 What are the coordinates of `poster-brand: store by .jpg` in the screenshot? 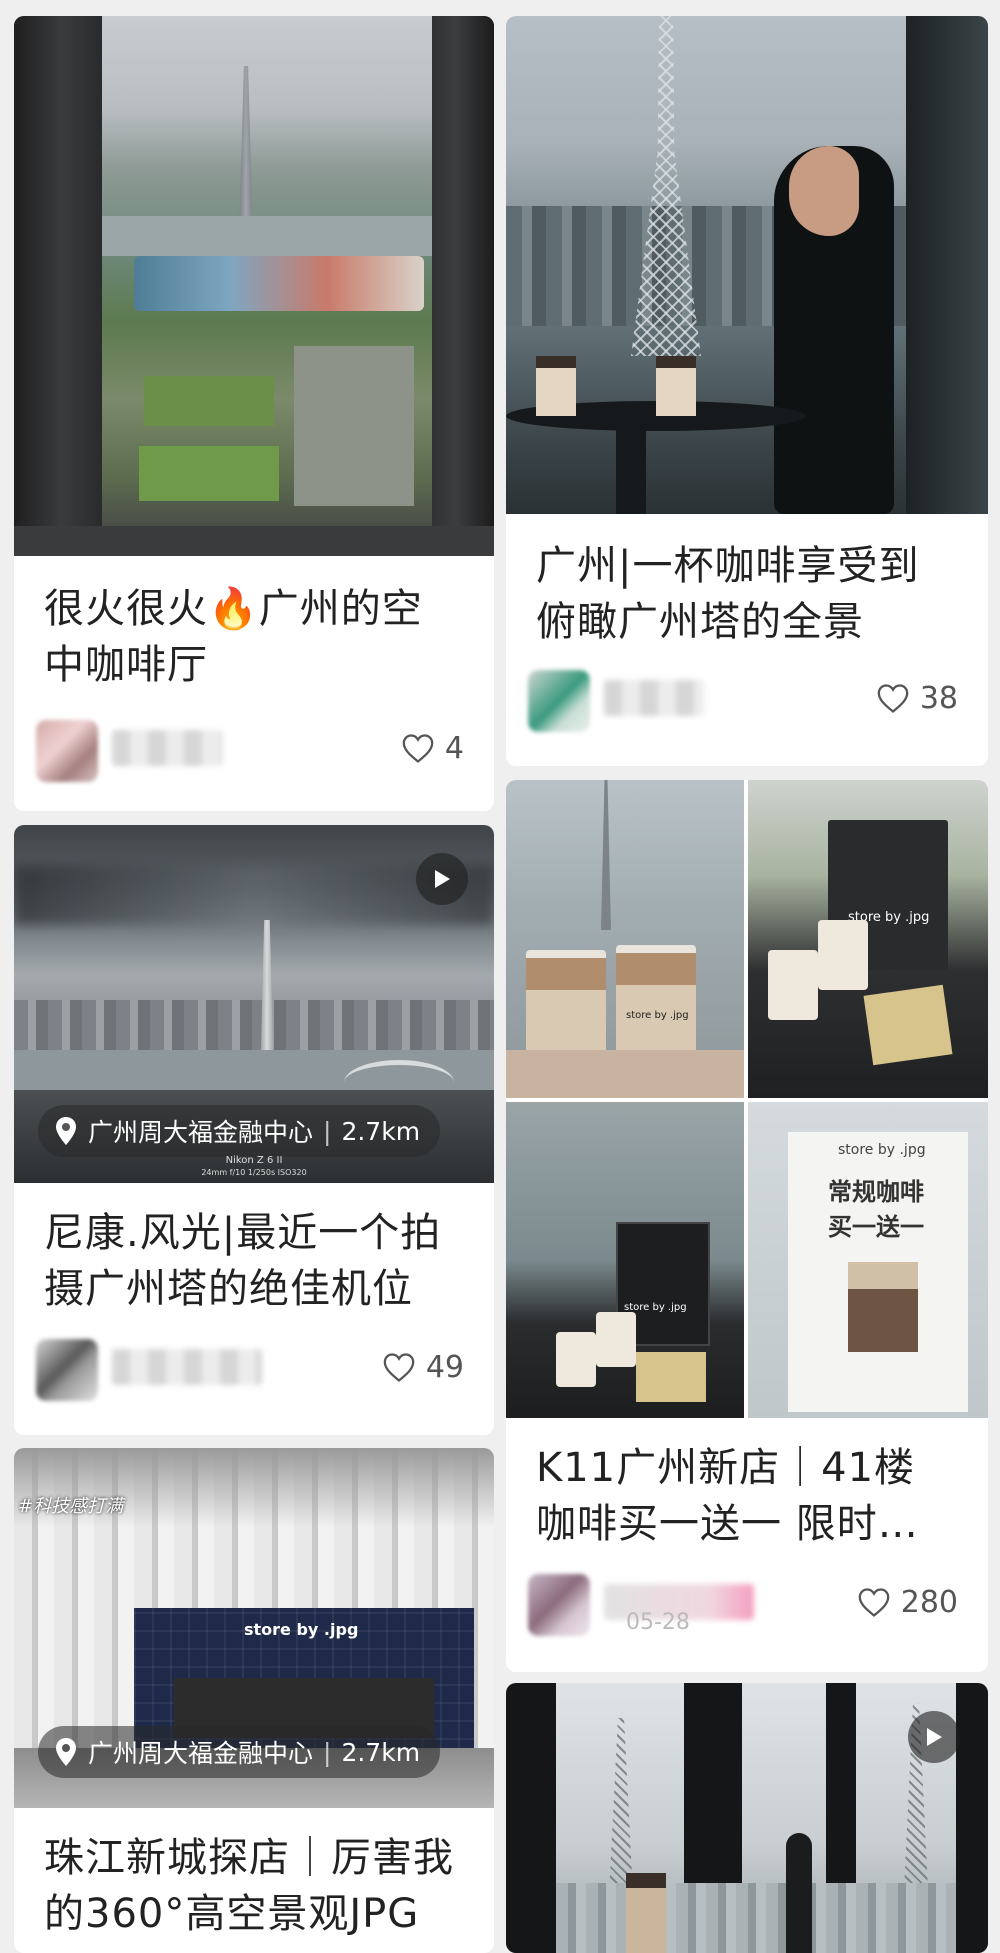 It's located at (882, 1150).